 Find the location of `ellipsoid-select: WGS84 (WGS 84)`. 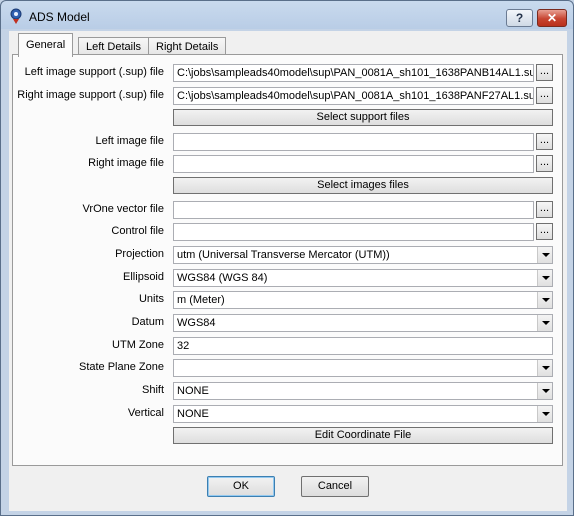

ellipsoid-select: WGS84 (WGS 84) is located at coordinates (363, 278).